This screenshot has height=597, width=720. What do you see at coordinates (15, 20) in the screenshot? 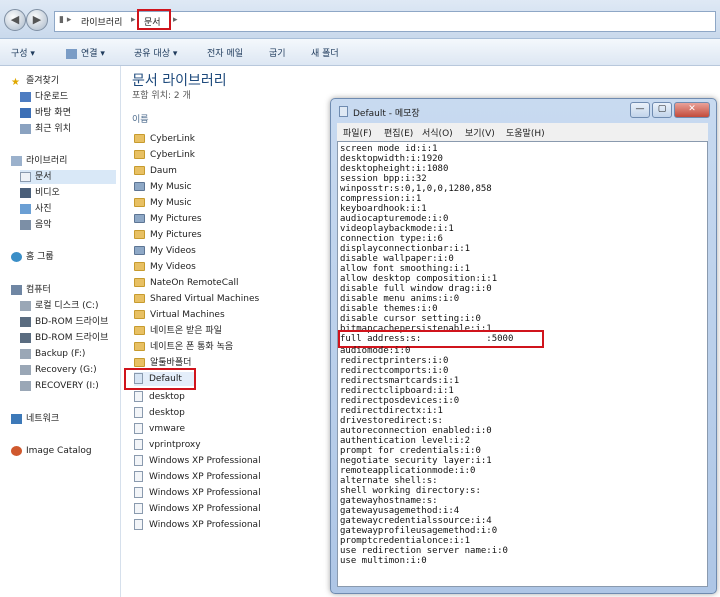
I see `back-button: ◀` at bounding box center [15, 20].